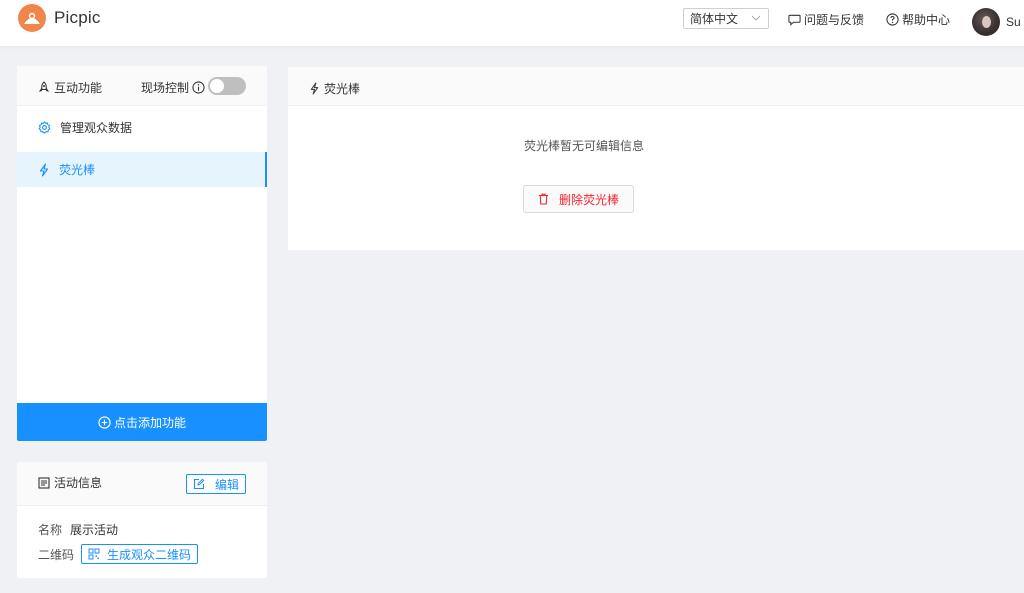 This screenshot has width=1024, height=593. I want to click on sidebar-item-audience-data: 管理观众数据, so click(142, 127).